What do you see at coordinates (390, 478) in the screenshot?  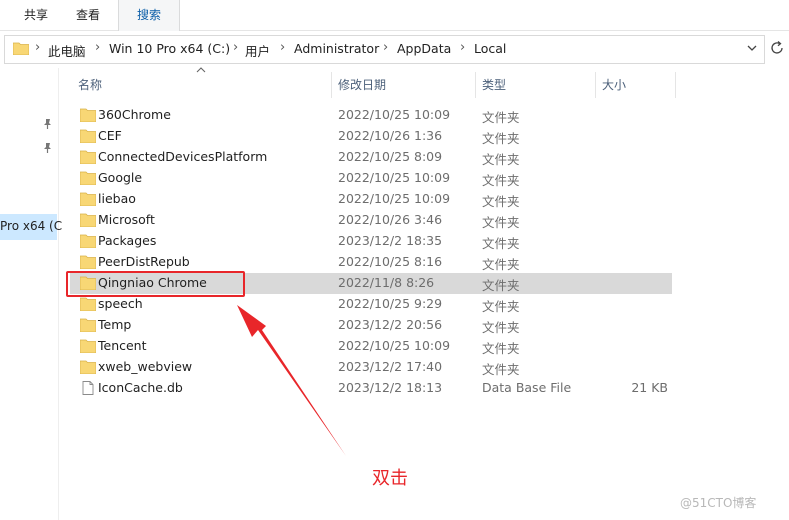 I see `annotation-label: 双击` at bounding box center [390, 478].